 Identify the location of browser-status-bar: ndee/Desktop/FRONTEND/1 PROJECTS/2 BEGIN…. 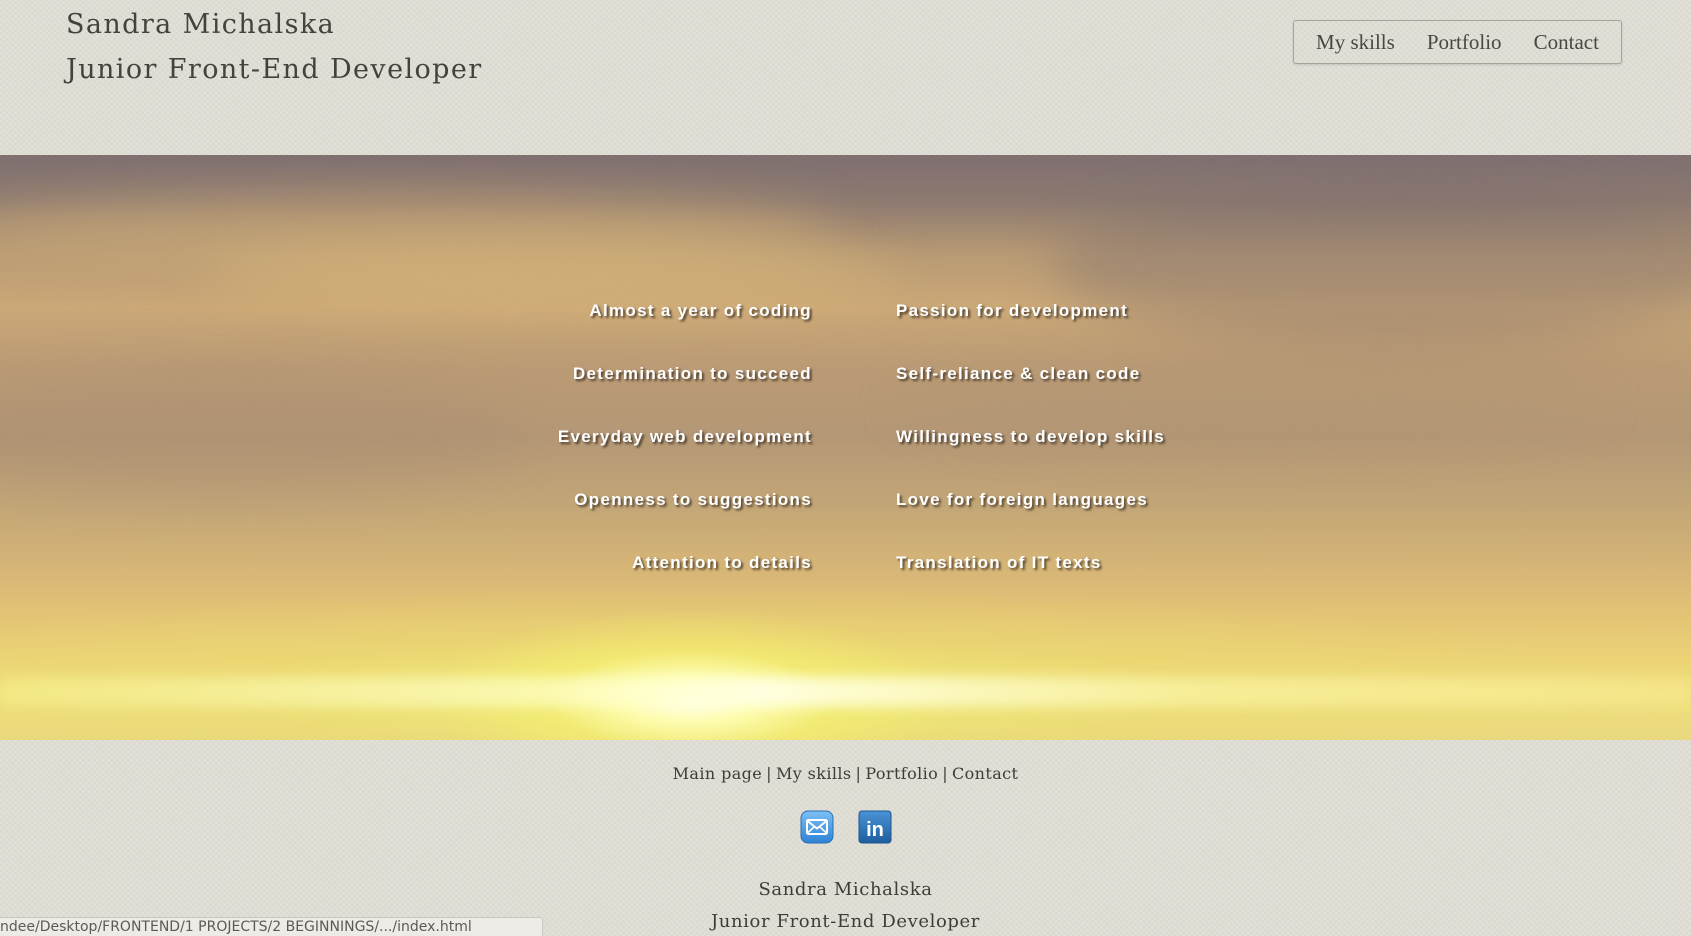
(271, 926).